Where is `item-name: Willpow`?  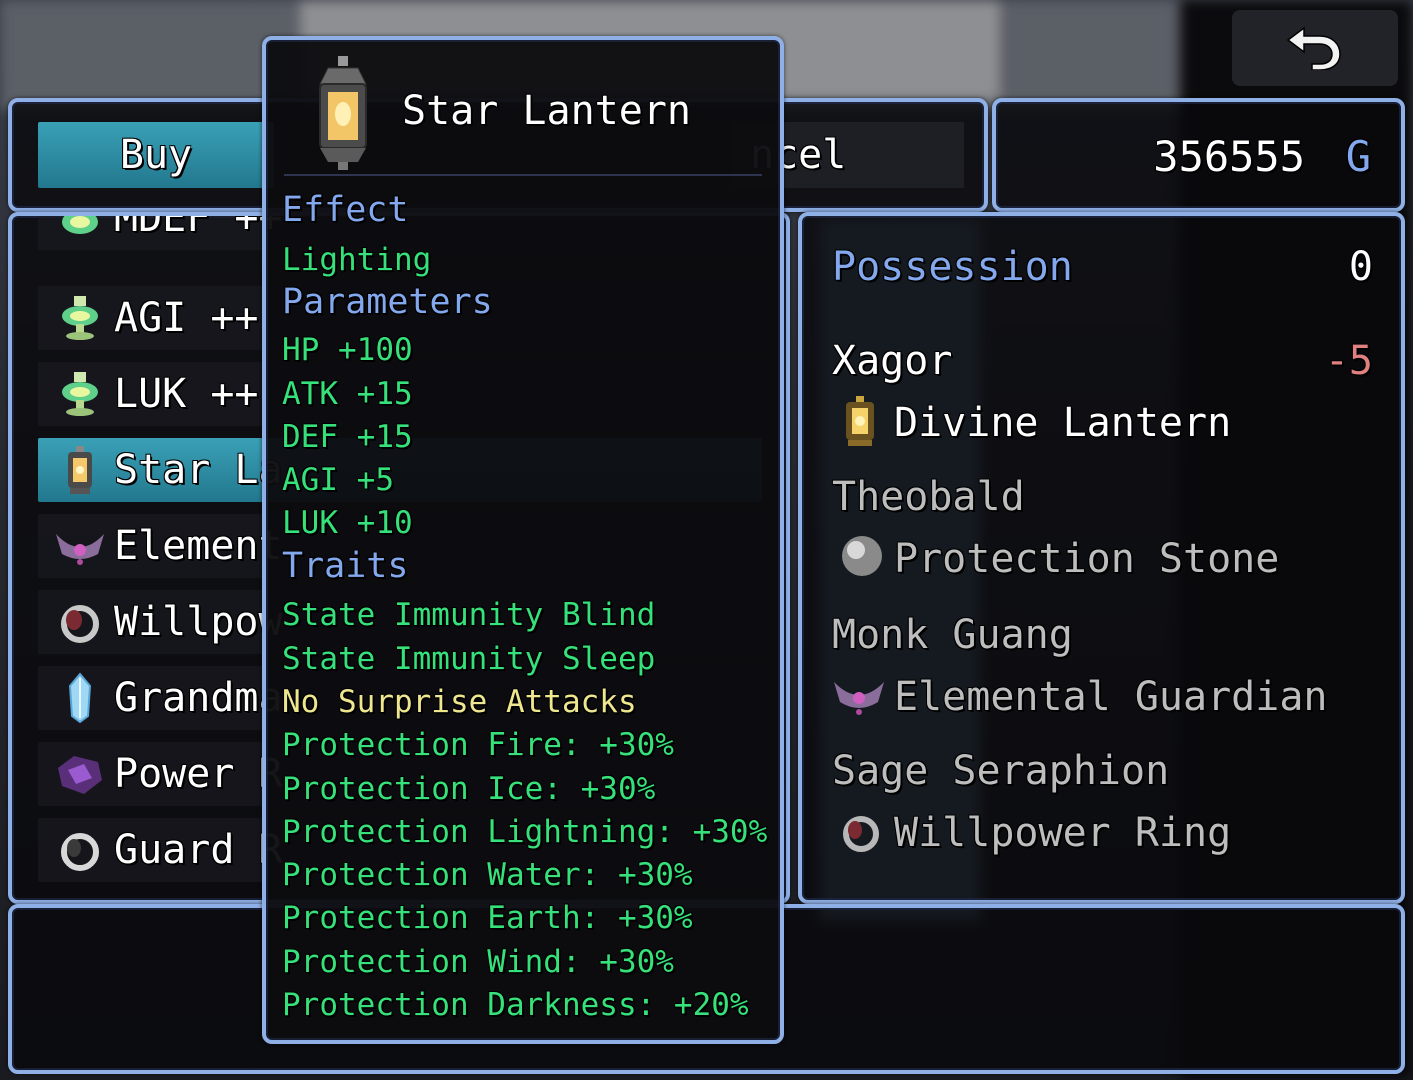 item-name: Willpow is located at coordinates (198, 622).